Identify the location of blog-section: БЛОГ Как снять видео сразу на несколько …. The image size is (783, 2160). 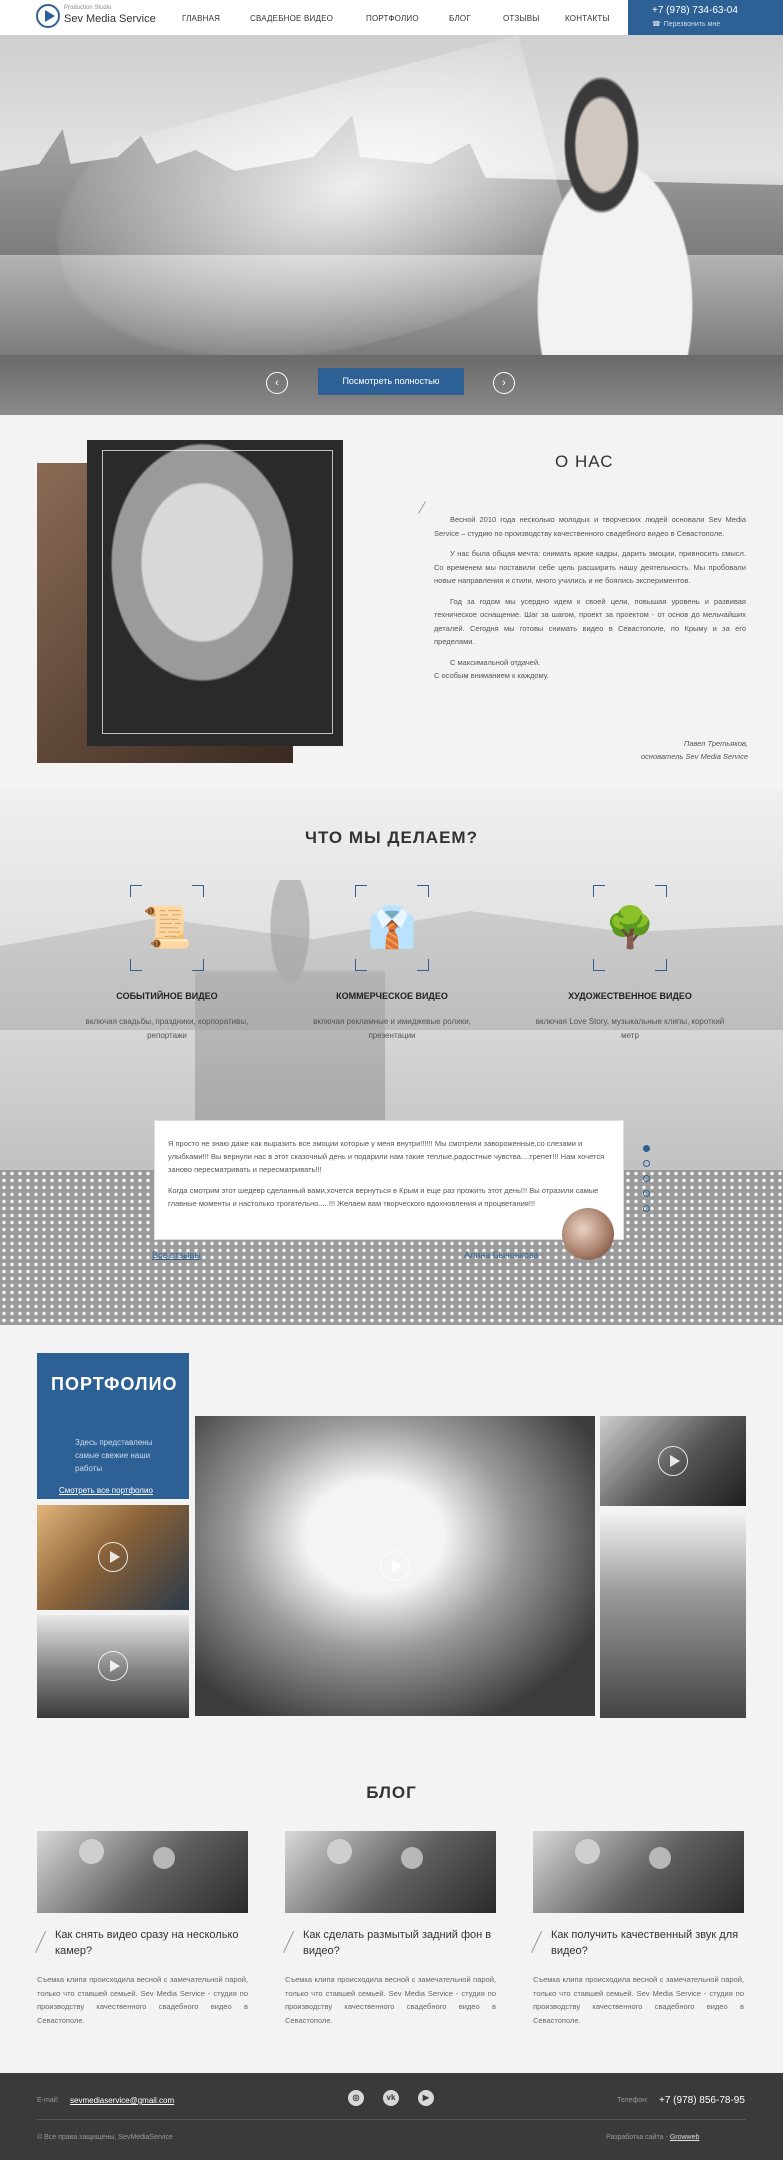
(391, 1913).